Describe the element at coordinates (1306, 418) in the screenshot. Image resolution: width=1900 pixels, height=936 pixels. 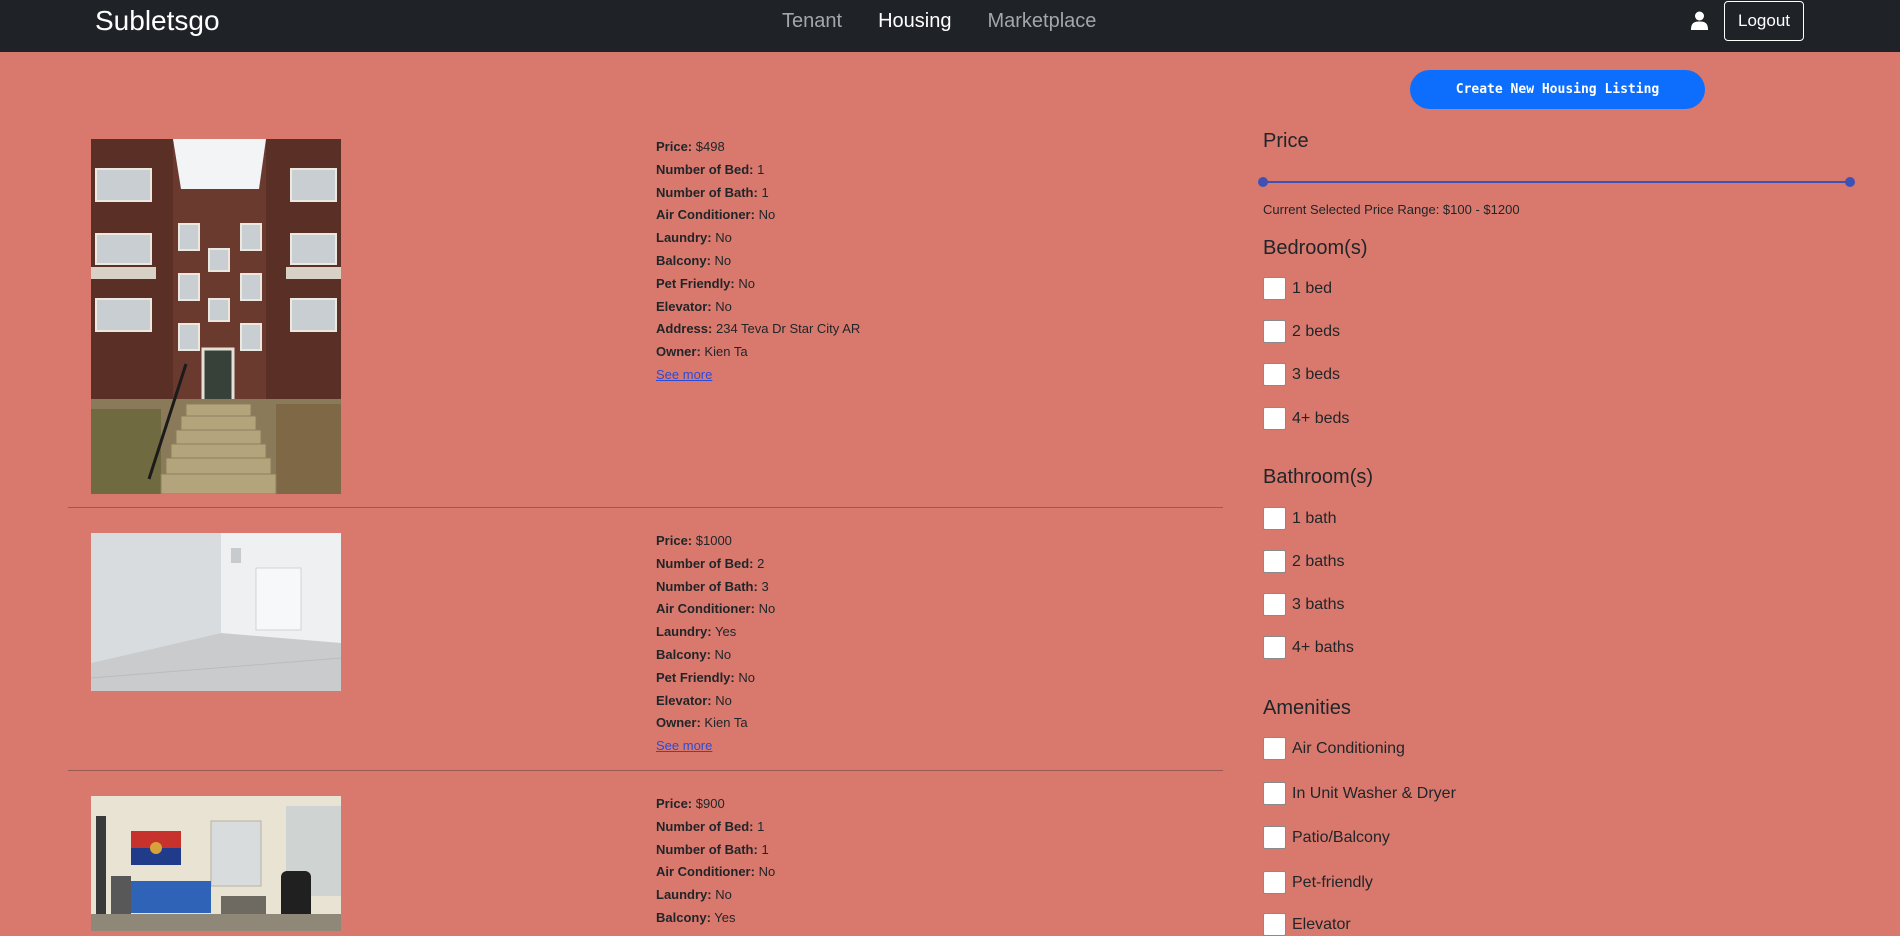
I see `bedroom-option: 4+ beds` at that location.